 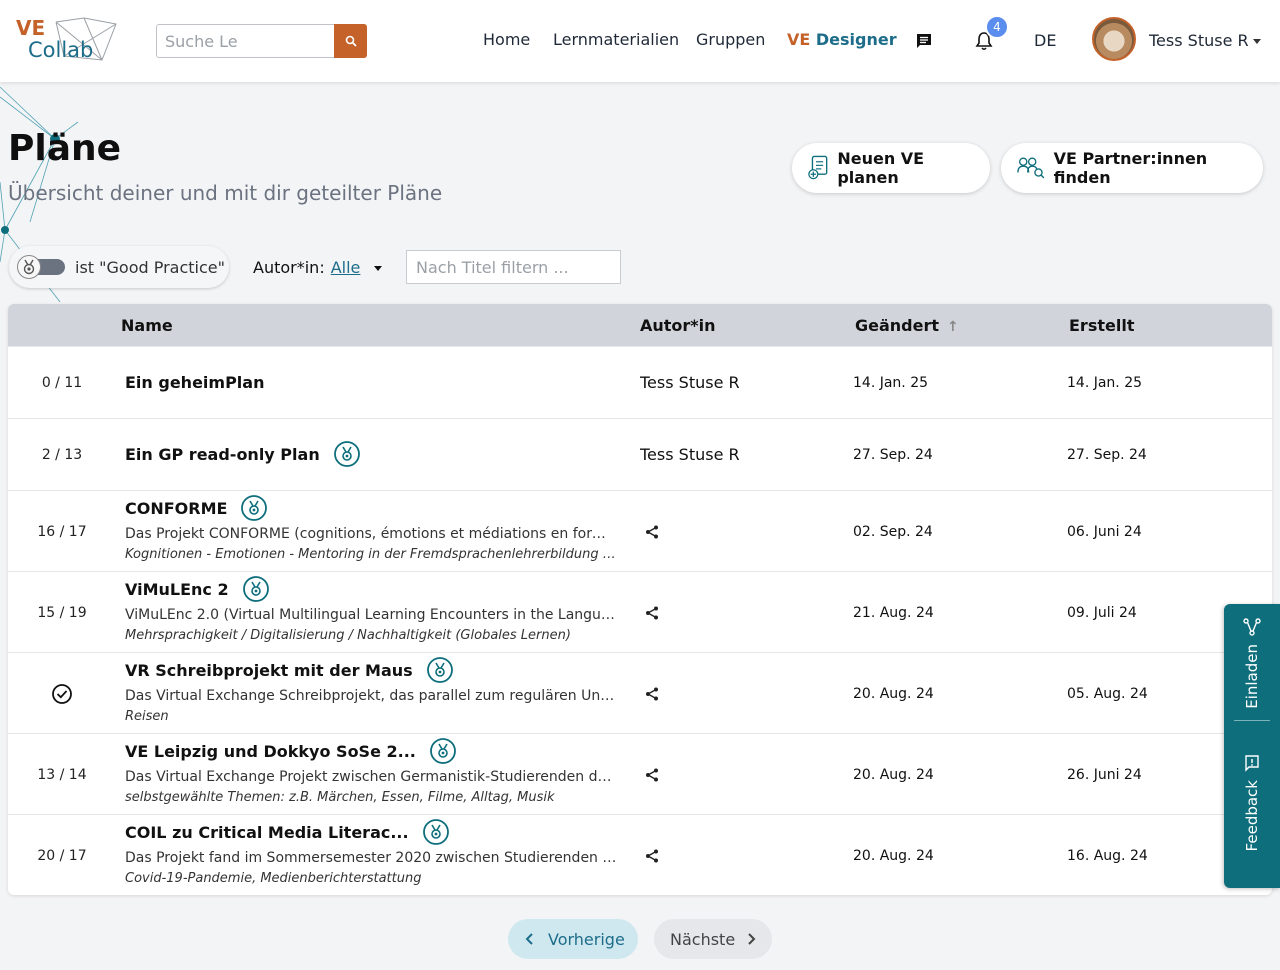 What do you see at coordinates (893, 455) in the screenshot?
I see `plan-changed-date: 27. Sep. 24` at bounding box center [893, 455].